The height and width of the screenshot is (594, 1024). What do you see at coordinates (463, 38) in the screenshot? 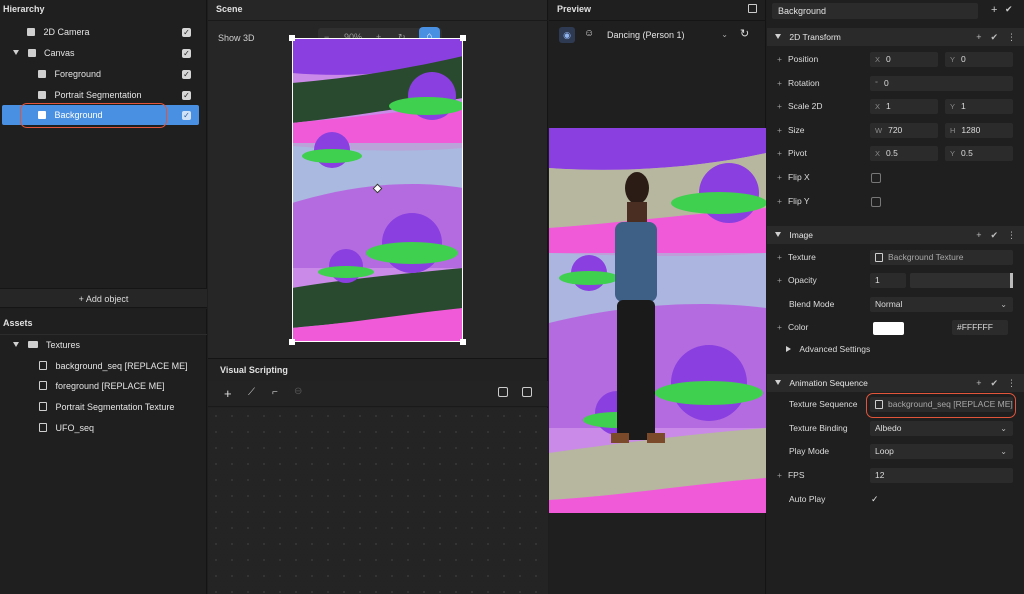
I see `resize-handle-tr` at bounding box center [463, 38].